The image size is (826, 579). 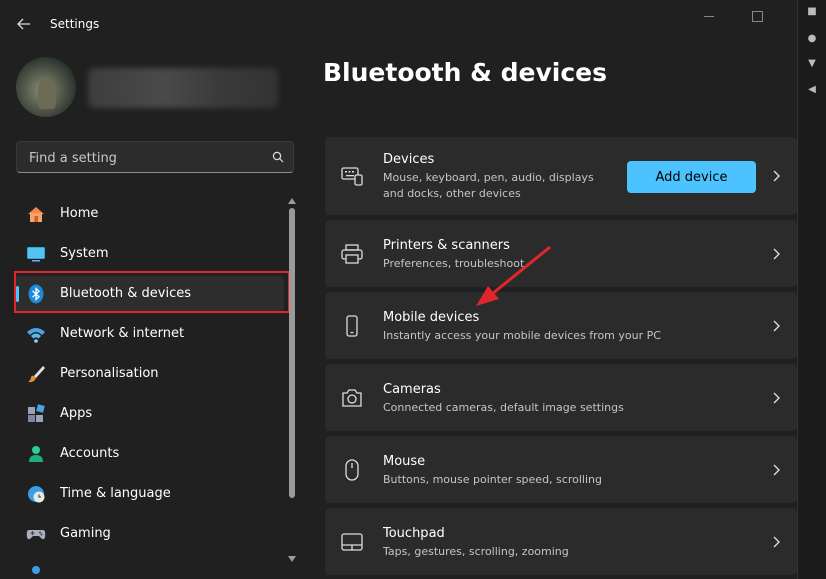 What do you see at coordinates (292, 559) in the screenshot?
I see `scroll-down-arrow-icon` at bounding box center [292, 559].